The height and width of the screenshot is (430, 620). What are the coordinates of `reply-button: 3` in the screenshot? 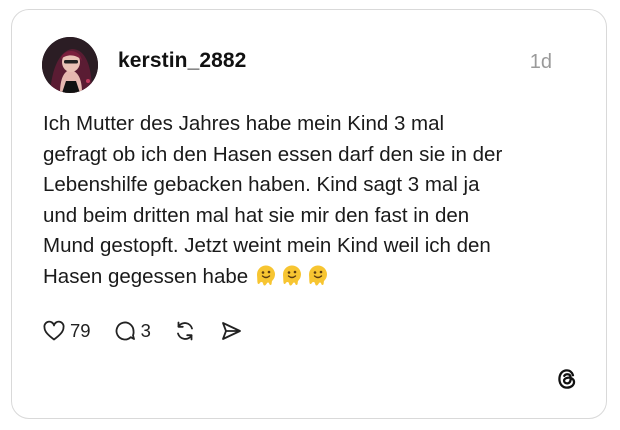 It's located at (132, 331).